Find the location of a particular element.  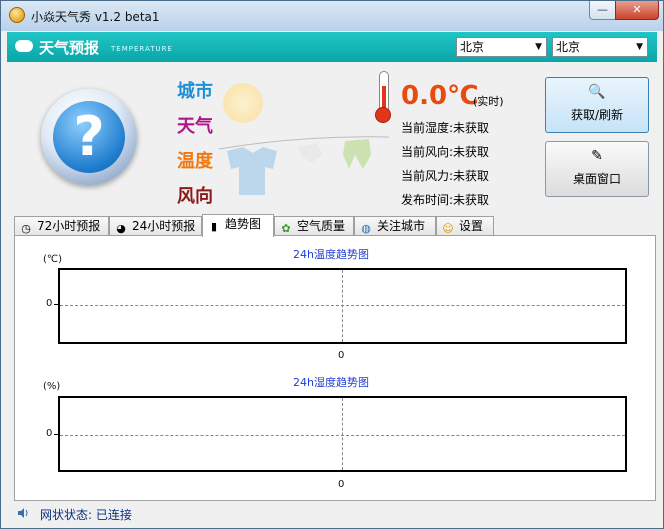

temp-y-tick-mark is located at coordinates (56, 304).